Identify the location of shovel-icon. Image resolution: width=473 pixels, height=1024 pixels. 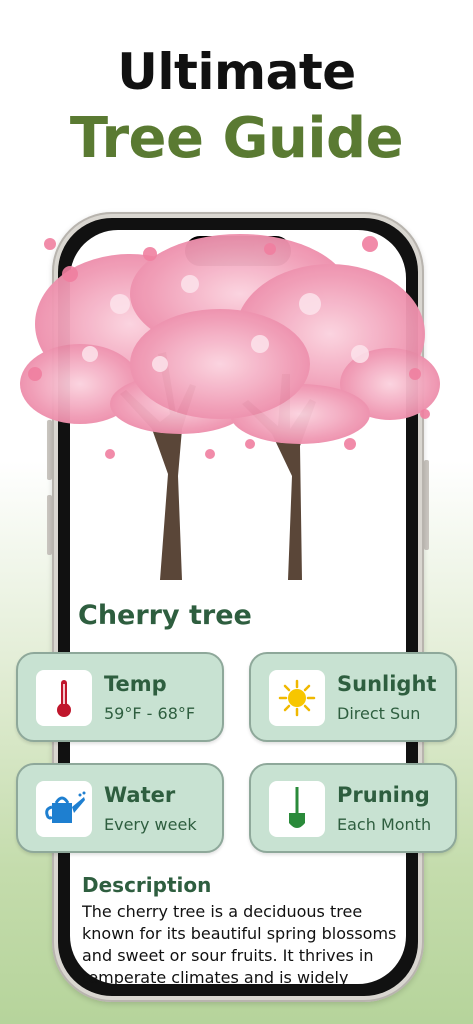
(297, 809).